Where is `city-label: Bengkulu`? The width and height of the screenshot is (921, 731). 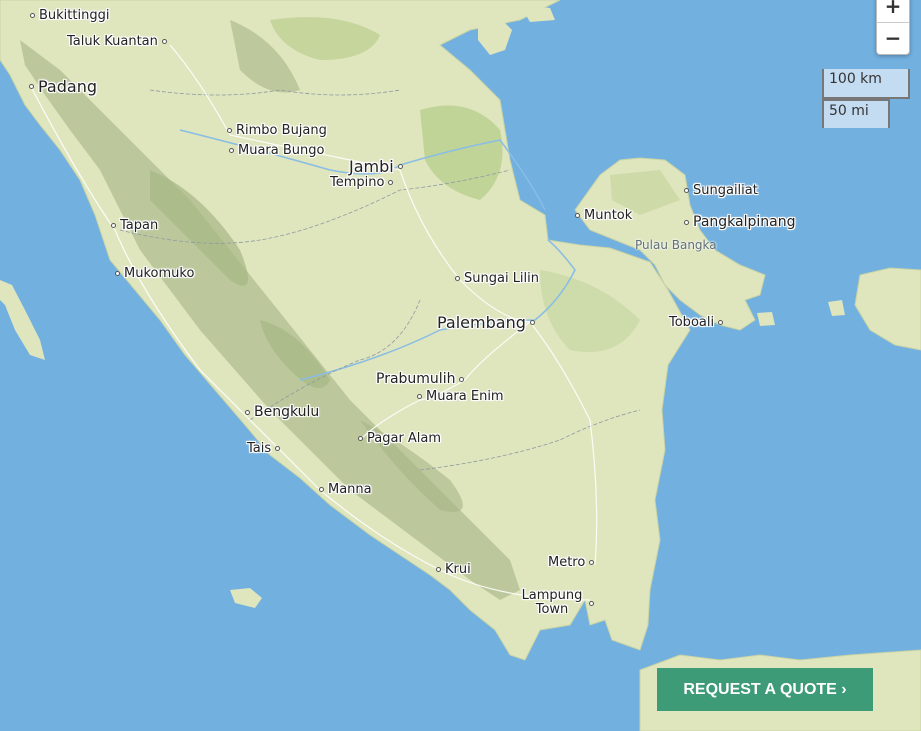
city-label: Bengkulu is located at coordinates (287, 412).